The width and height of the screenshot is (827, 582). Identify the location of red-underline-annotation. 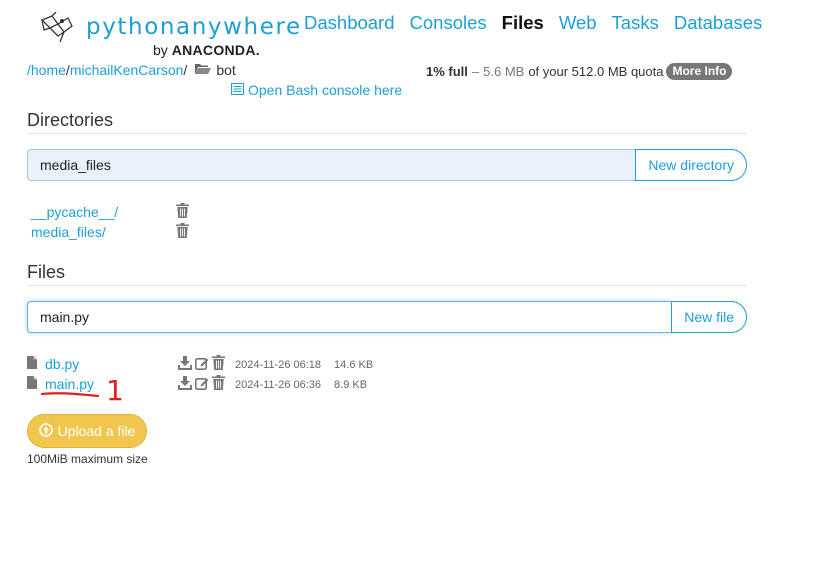
(70, 395).